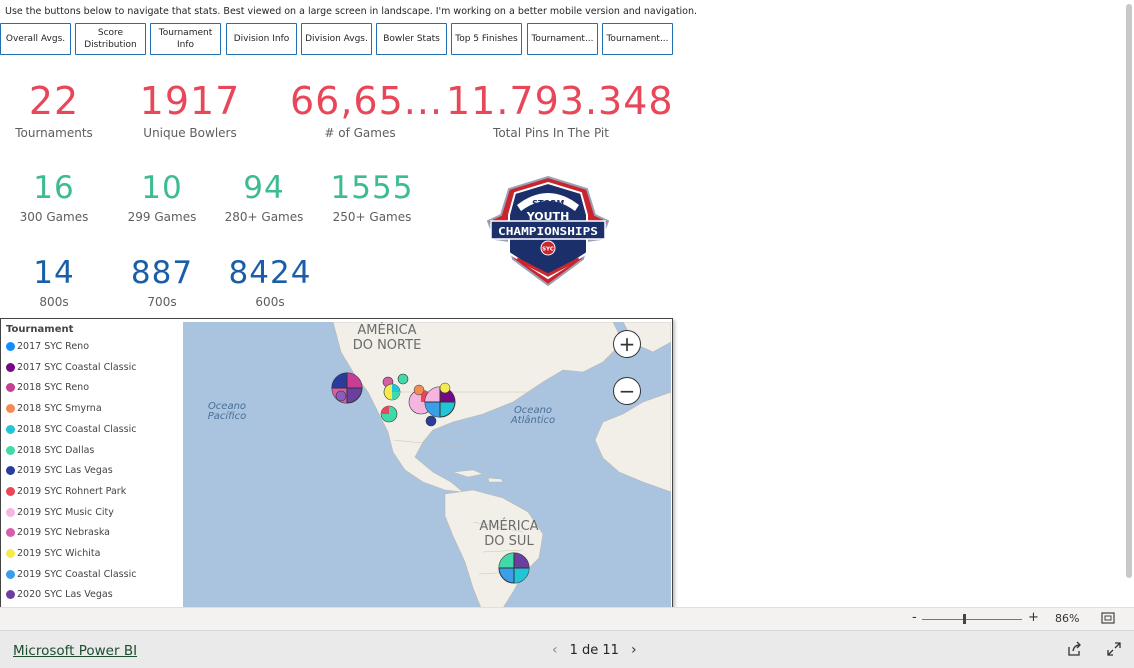 The height and width of the screenshot is (668, 1134). I want to click on legend-item: 2018 SYC Reno, so click(47, 387).